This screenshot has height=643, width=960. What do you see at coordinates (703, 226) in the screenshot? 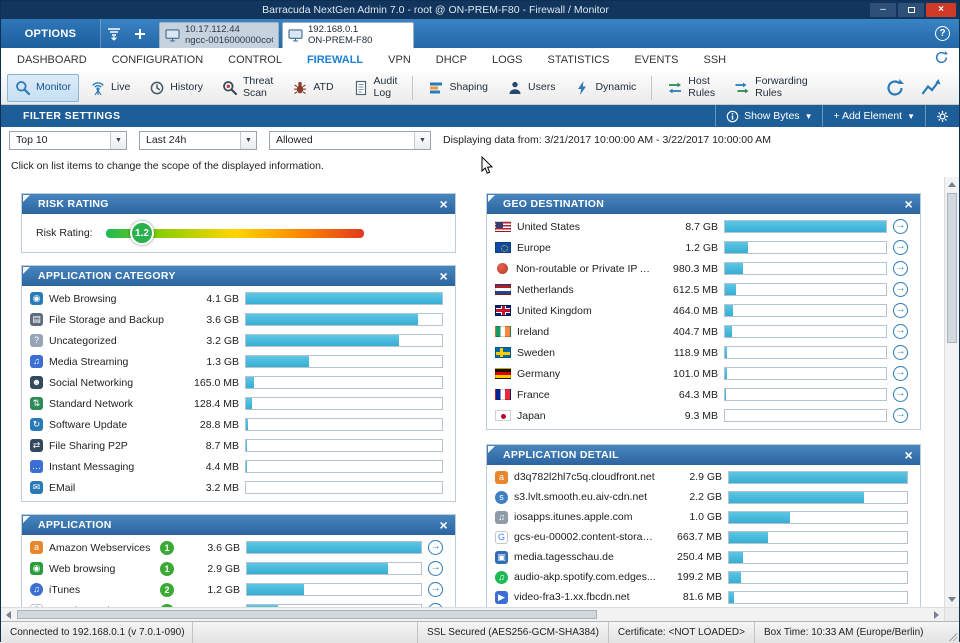
I see `list-item-united-states: United States8.7 GB→` at bounding box center [703, 226].